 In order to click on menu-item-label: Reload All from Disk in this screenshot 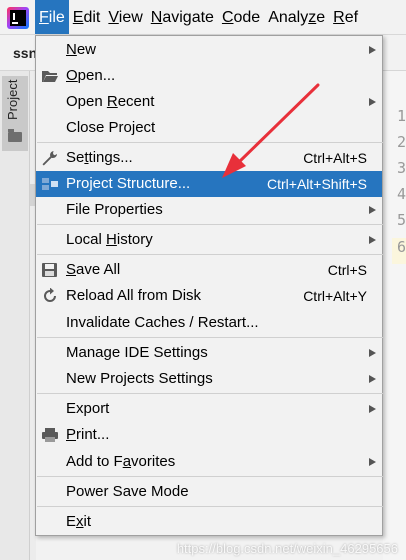, I will do `click(134, 295)`.